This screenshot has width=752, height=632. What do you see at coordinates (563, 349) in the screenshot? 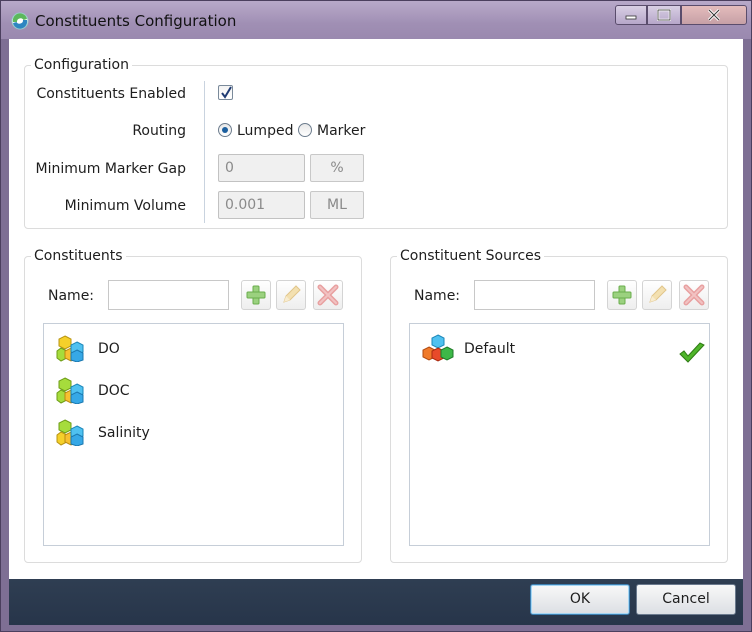
I see `list-item: Default` at bounding box center [563, 349].